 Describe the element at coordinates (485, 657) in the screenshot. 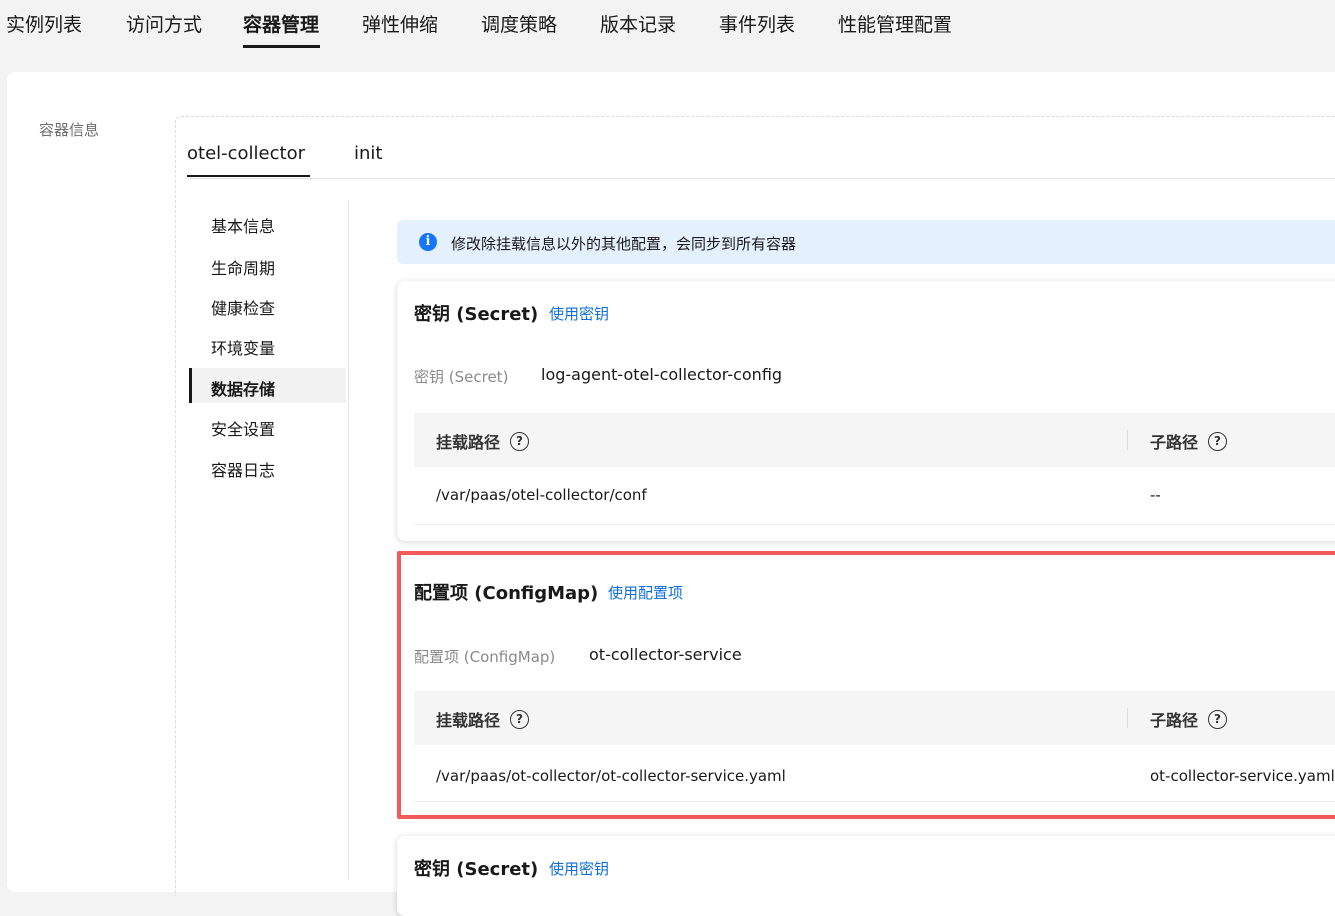

I see `configmap-label: 配置项 (ConfigMap)` at that location.